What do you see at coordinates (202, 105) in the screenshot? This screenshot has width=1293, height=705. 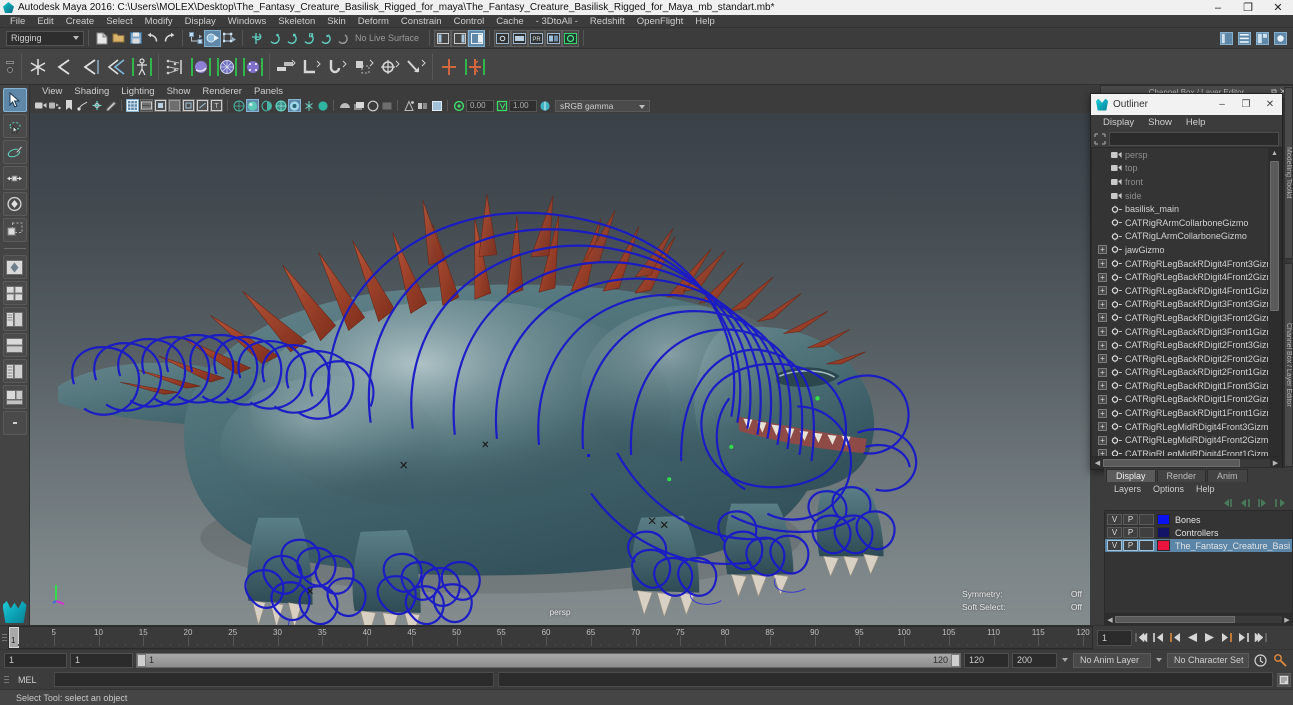 I see `xray-joints-icon` at bounding box center [202, 105].